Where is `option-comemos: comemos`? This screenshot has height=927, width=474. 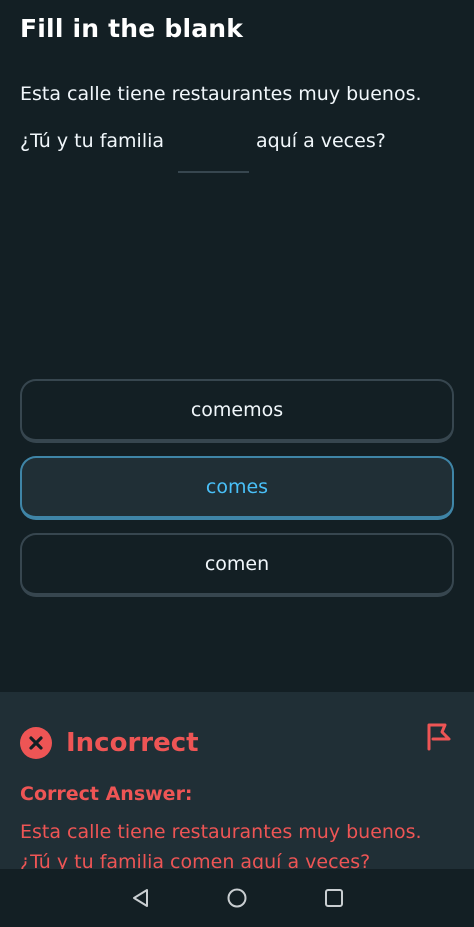 option-comemos: comemos is located at coordinates (237, 411).